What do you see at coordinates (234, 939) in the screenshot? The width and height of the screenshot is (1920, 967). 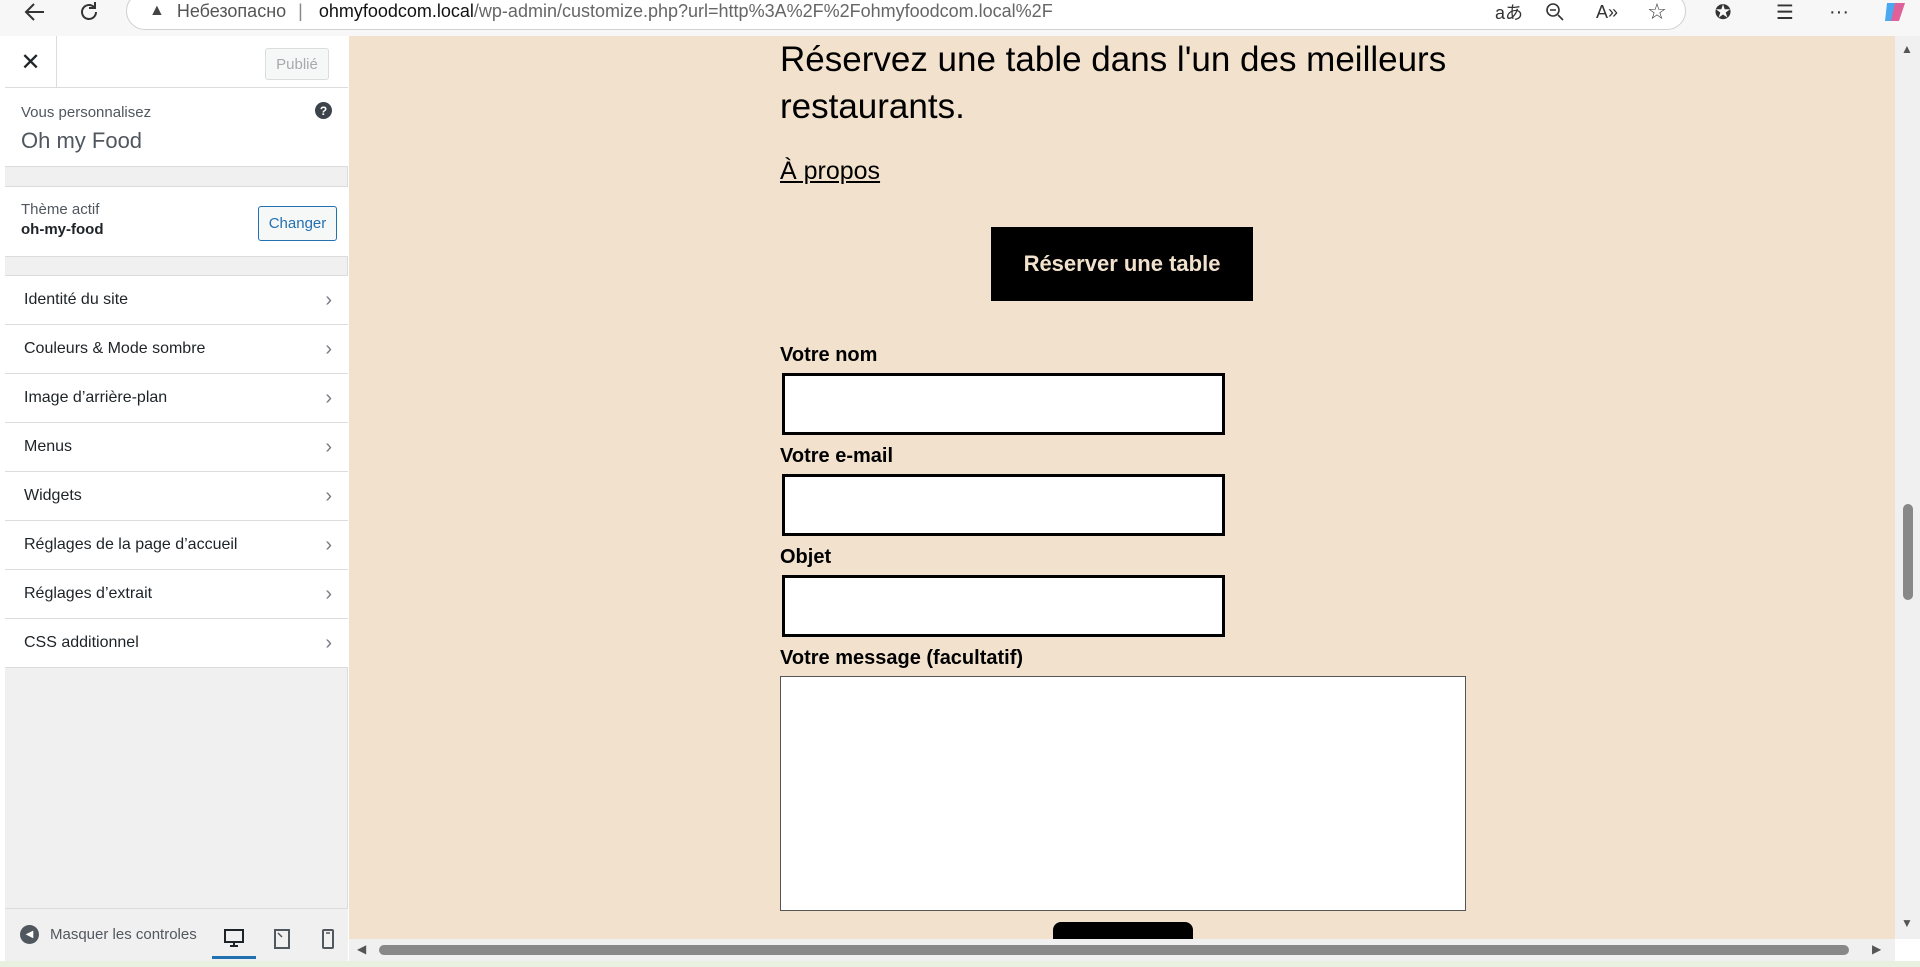 I see `desktop-preview-icon` at bounding box center [234, 939].